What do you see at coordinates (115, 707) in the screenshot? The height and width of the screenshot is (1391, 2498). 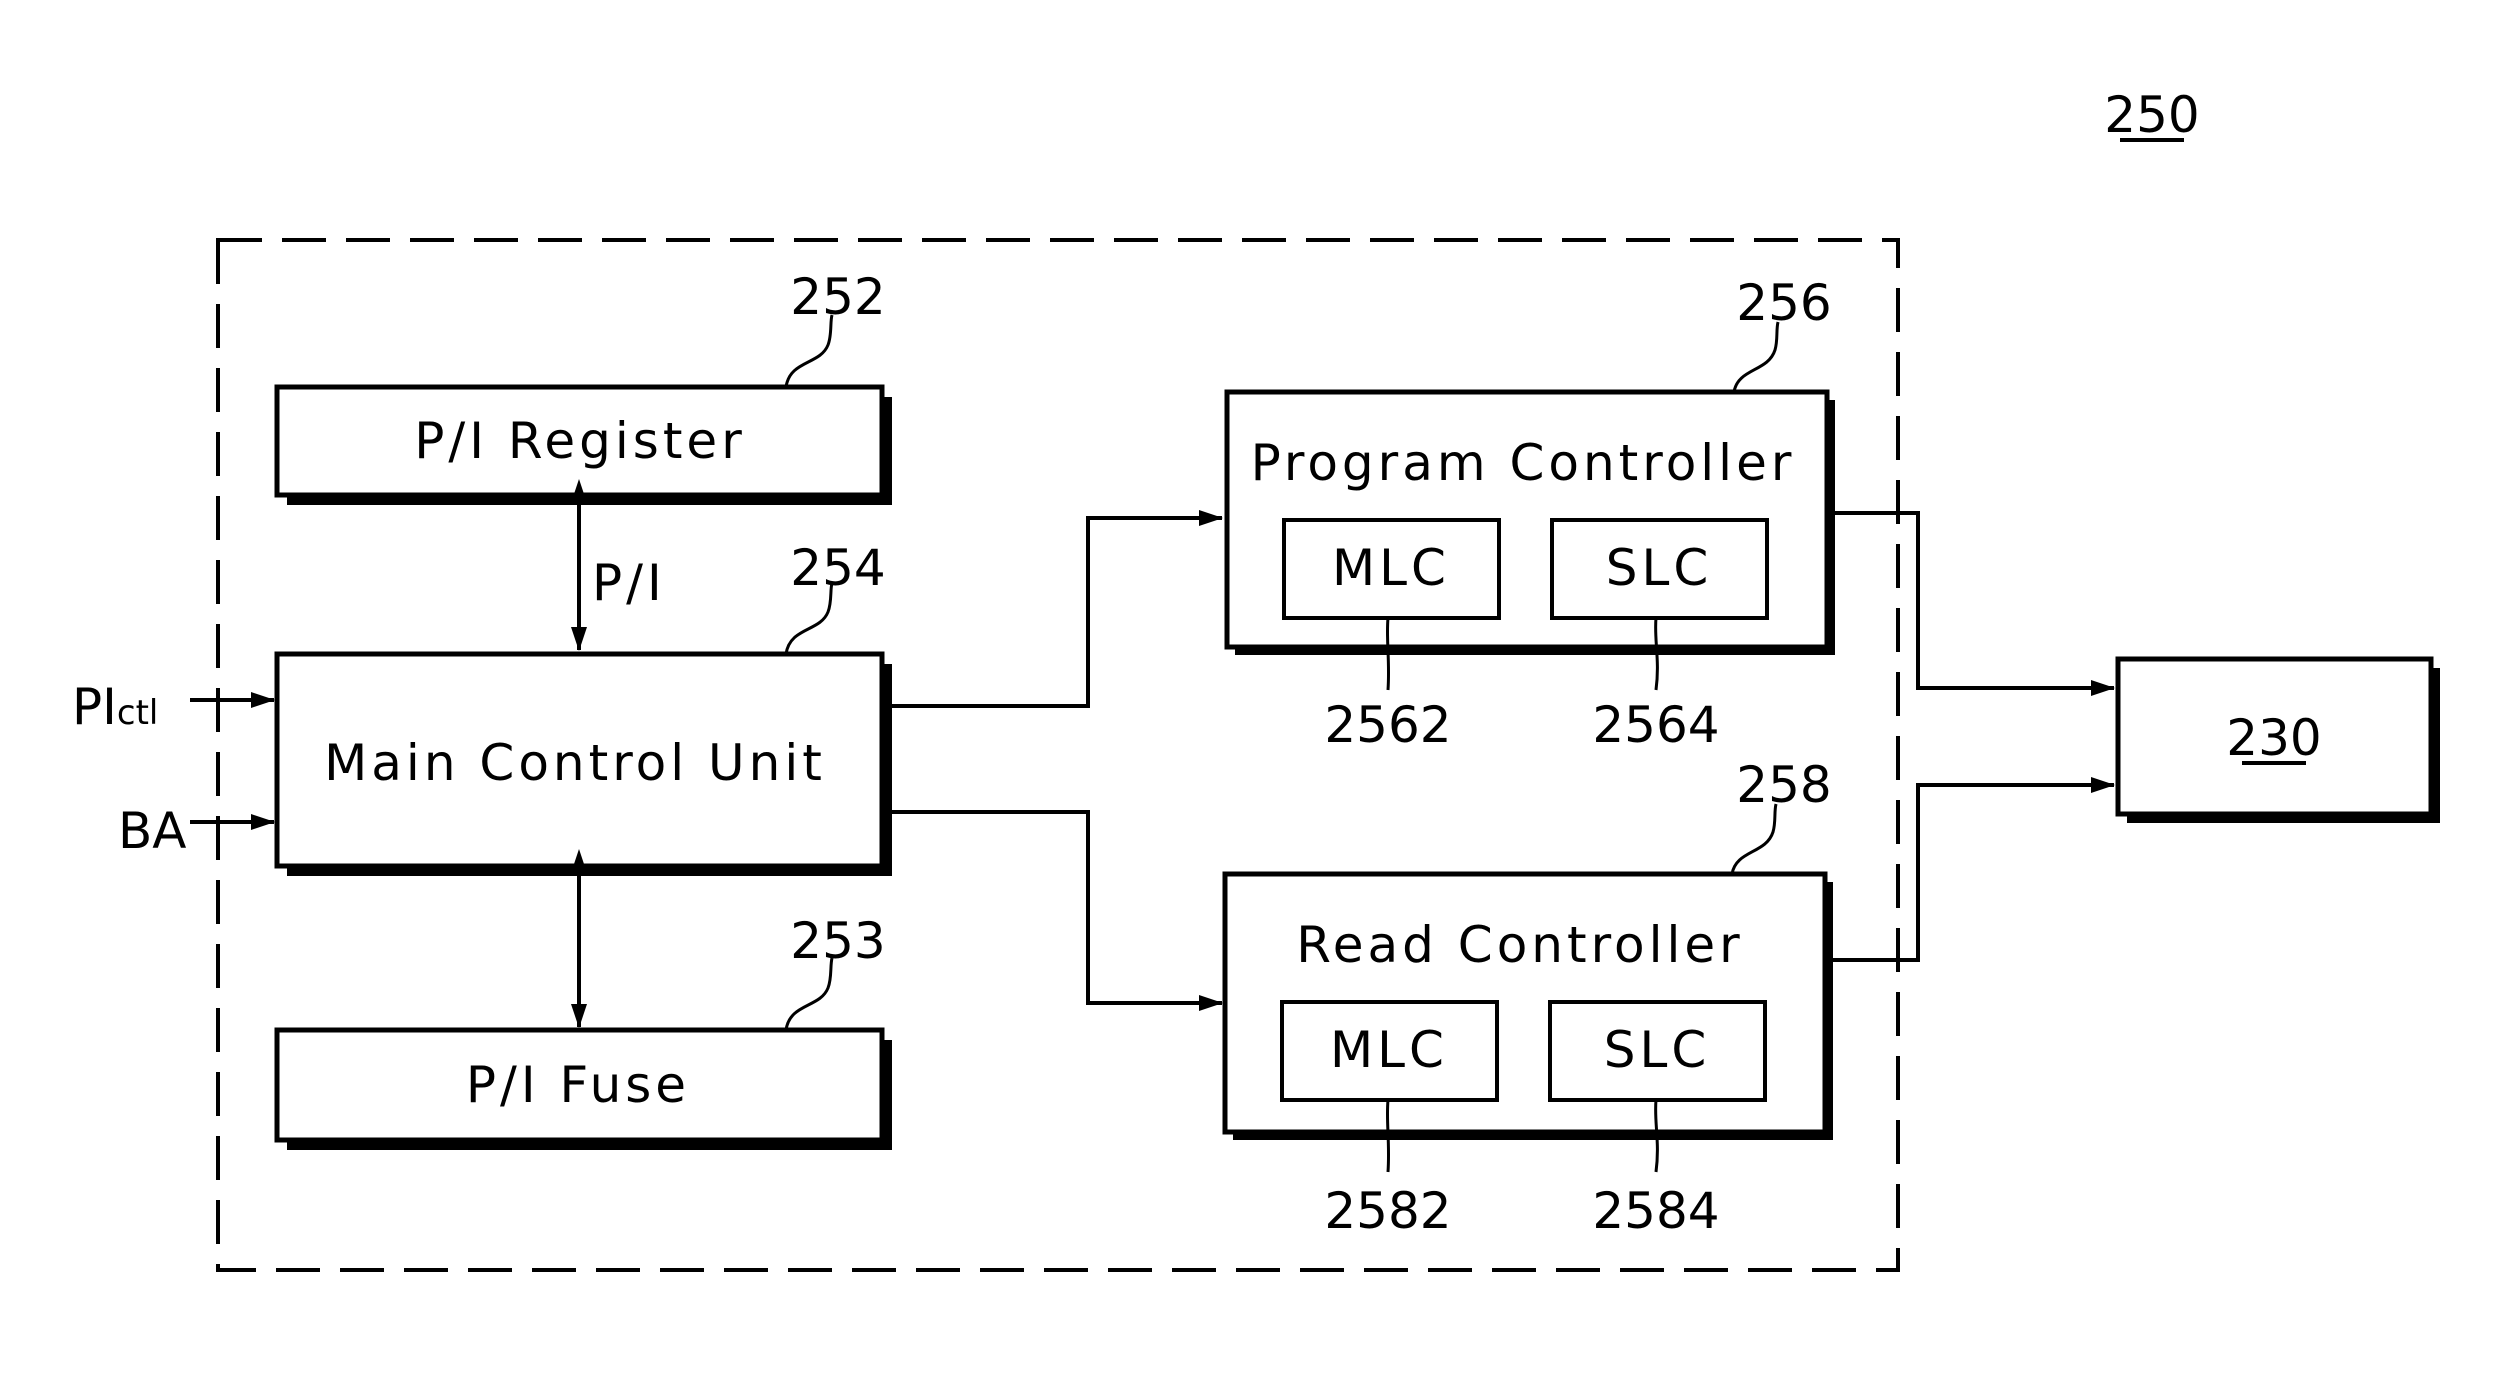 I see `input-pictl-label: PIctl` at bounding box center [115, 707].